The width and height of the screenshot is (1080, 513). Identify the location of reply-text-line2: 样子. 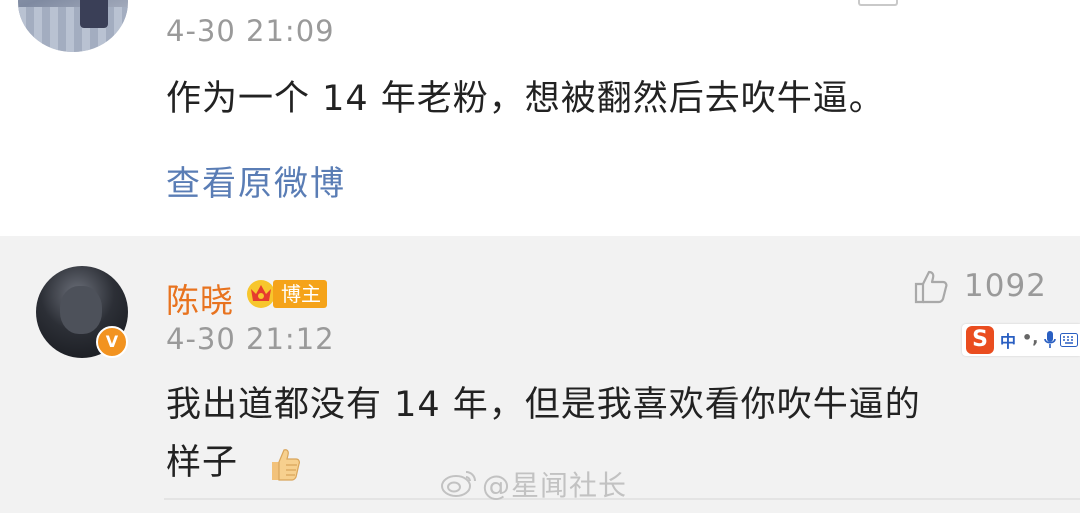
(202, 463).